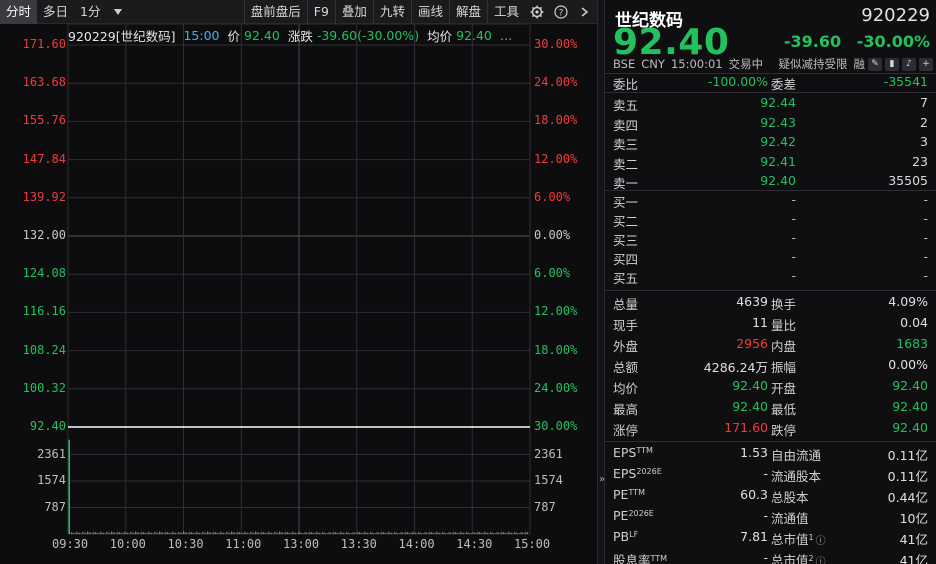 The image size is (936, 564). I want to click on stat-label: 振幅, so click(784, 367).